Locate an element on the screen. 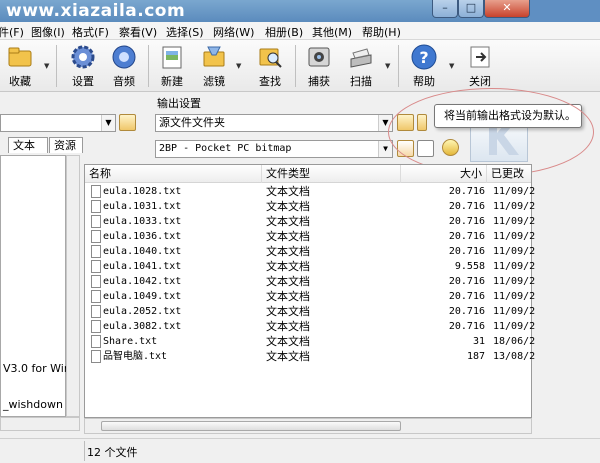 This screenshot has height=463, width=600. tree-item: _wishdown is located at coordinates (33, 404).